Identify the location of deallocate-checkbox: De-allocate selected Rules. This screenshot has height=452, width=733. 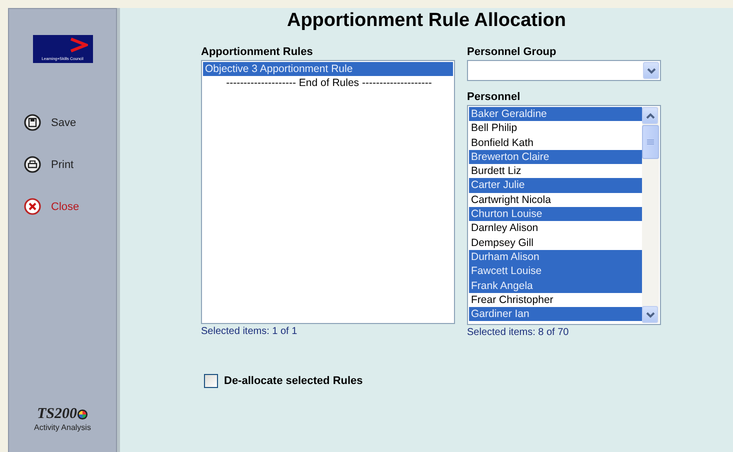
(283, 381).